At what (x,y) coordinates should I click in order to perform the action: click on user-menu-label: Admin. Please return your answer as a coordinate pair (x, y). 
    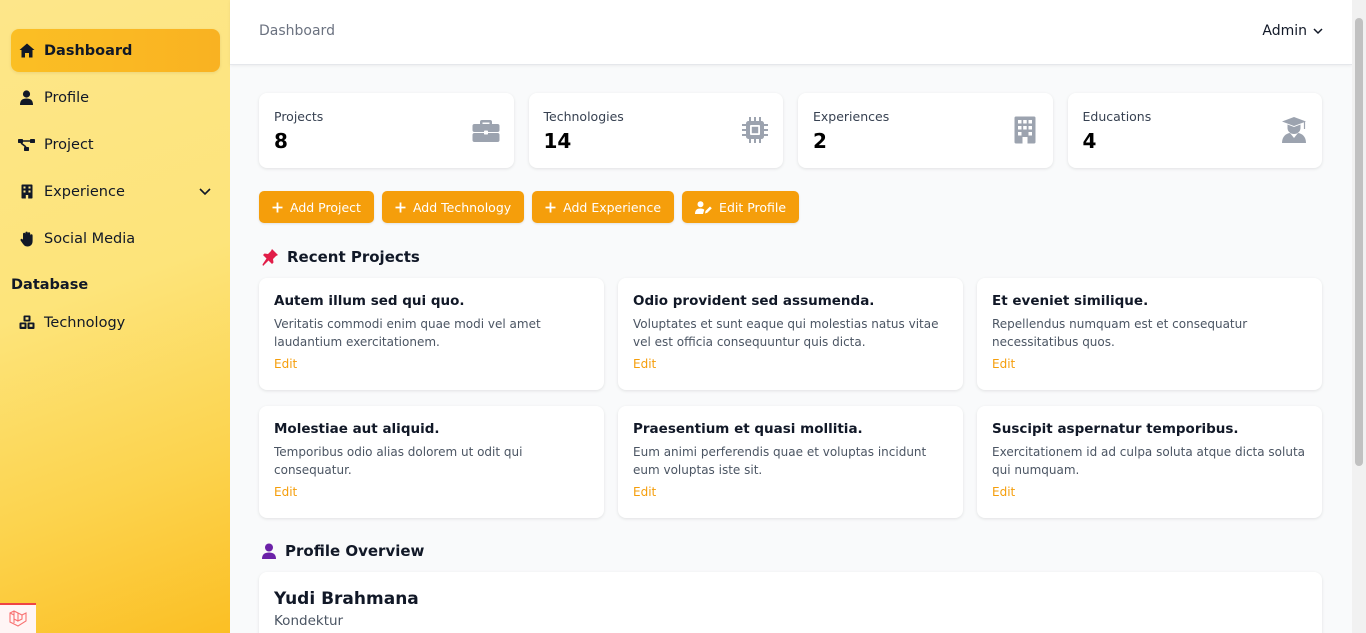
    Looking at the image, I should click on (1284, 31).